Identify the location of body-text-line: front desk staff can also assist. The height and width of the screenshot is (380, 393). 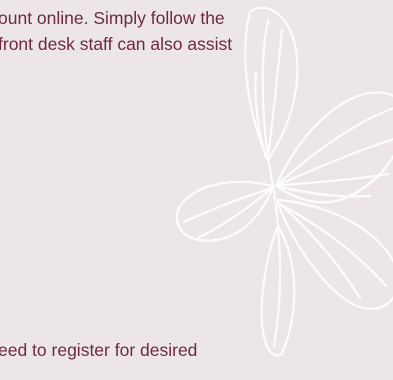
(116, 44).